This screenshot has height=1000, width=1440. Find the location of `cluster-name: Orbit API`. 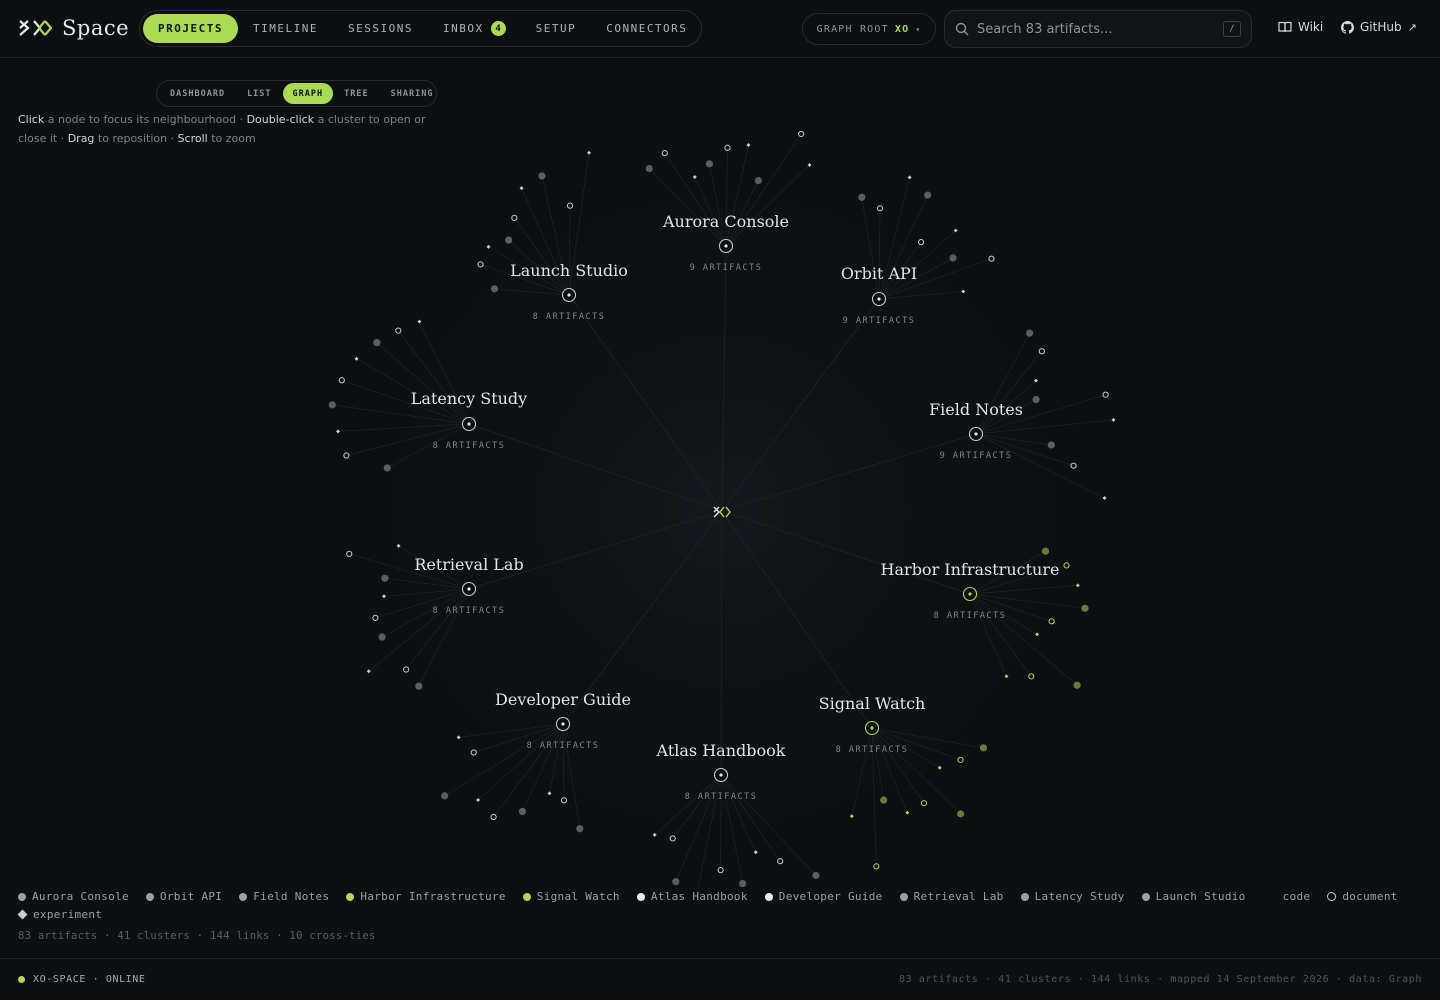

cluster-name: Orbit API is located at coordinates (879, 273).